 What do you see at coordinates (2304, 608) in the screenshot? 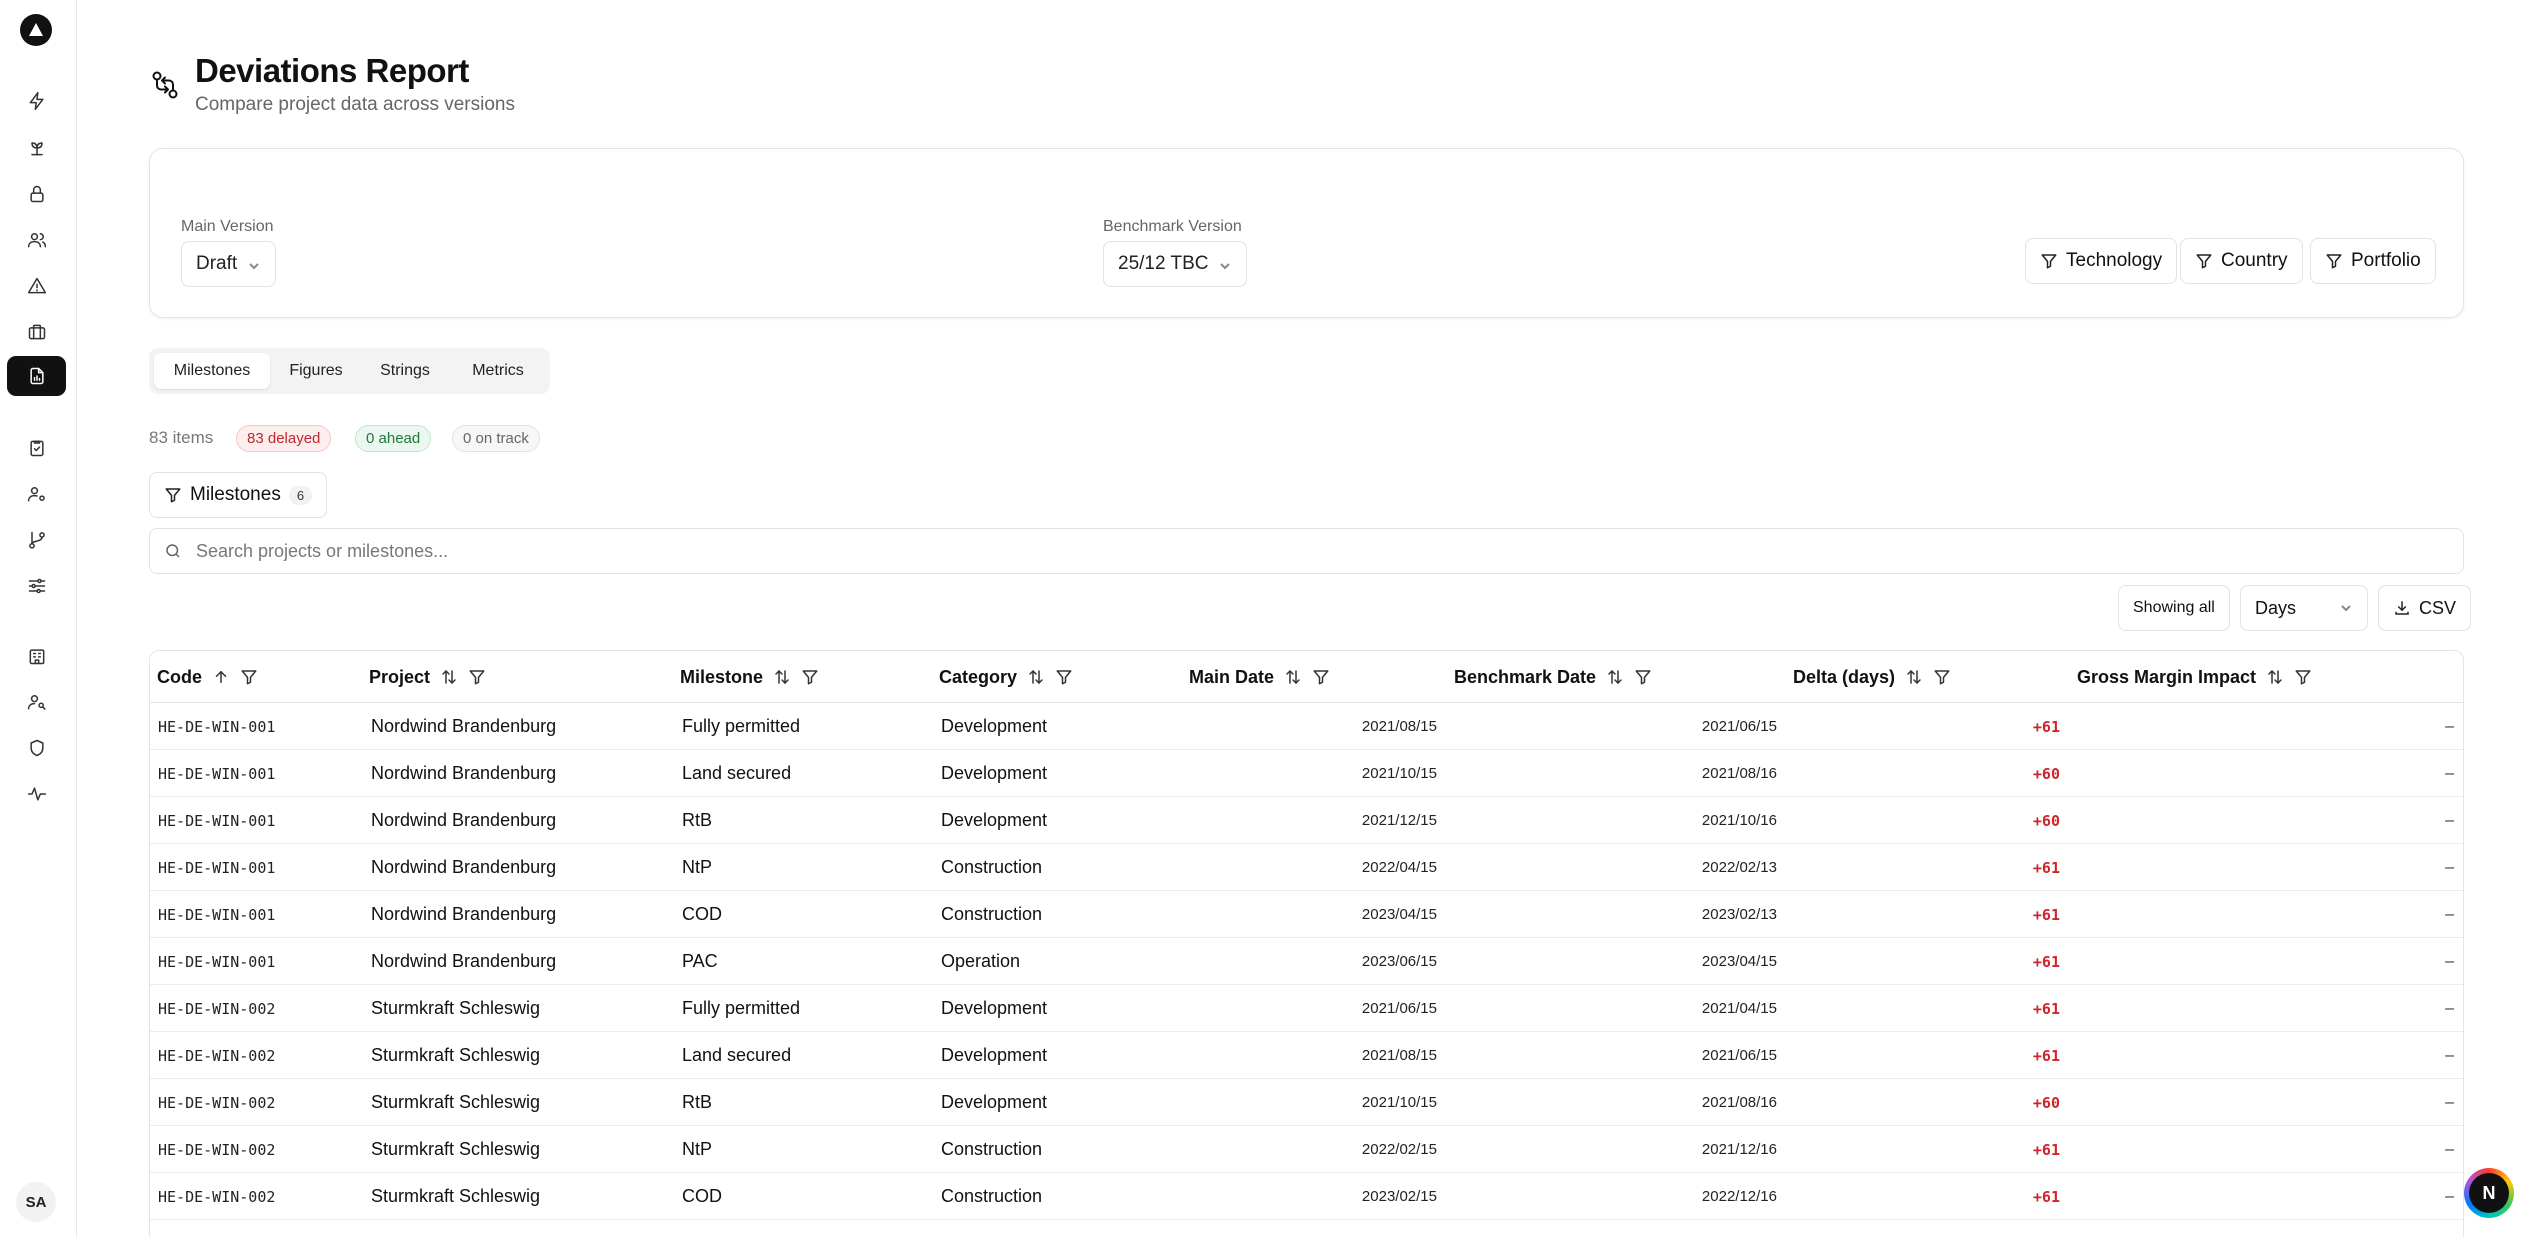
I see `unit-select: Days` at bounding box center [2304, 608].